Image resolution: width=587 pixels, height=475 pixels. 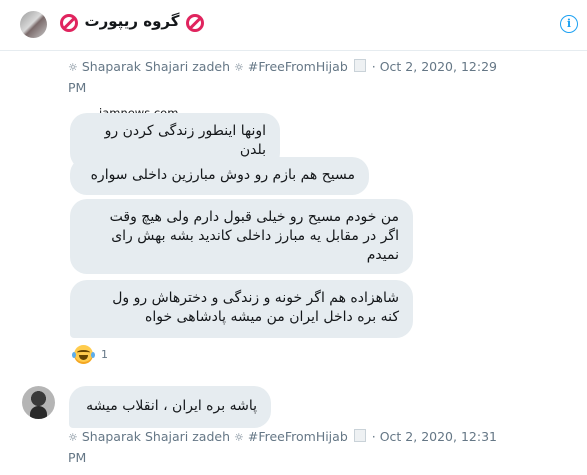 What do you see at coordinates (185, 140) in the screenshot?
I see `message-text: اونها اینطور زندگی کردن رو بلدن` at bounding box center [185, 140].